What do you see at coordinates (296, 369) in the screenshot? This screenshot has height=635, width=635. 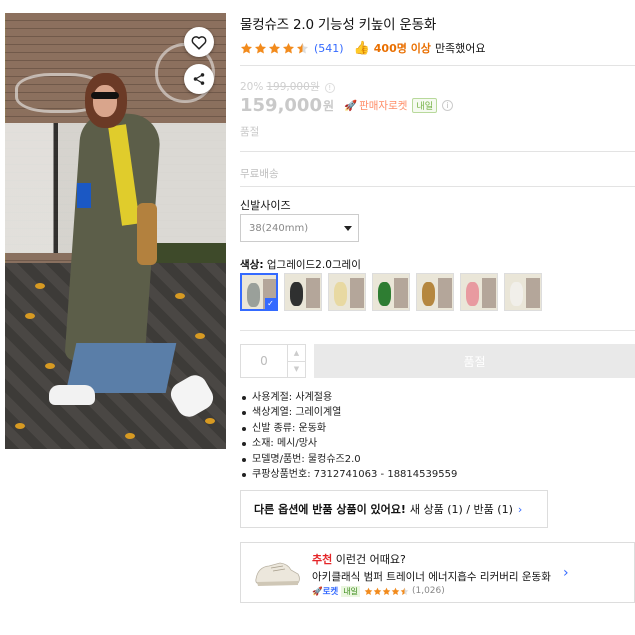 I see `decrease-icon: ▼` at bounding box center [296, 369].